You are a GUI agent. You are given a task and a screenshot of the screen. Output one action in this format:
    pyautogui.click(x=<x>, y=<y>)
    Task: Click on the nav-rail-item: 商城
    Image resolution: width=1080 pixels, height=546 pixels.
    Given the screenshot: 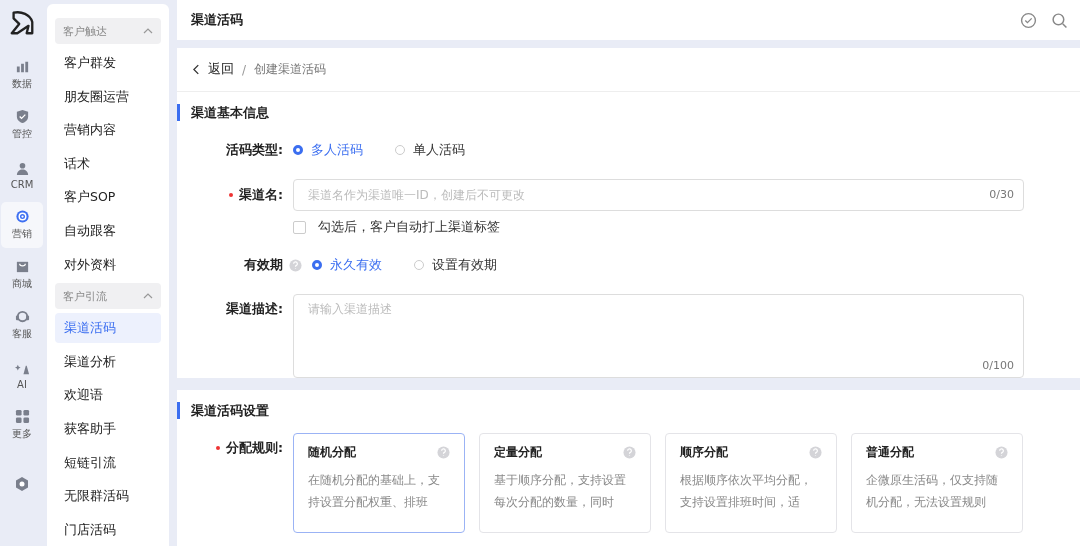 What is the action you would take?
    pyautogui.click(x=22, y=275)
    